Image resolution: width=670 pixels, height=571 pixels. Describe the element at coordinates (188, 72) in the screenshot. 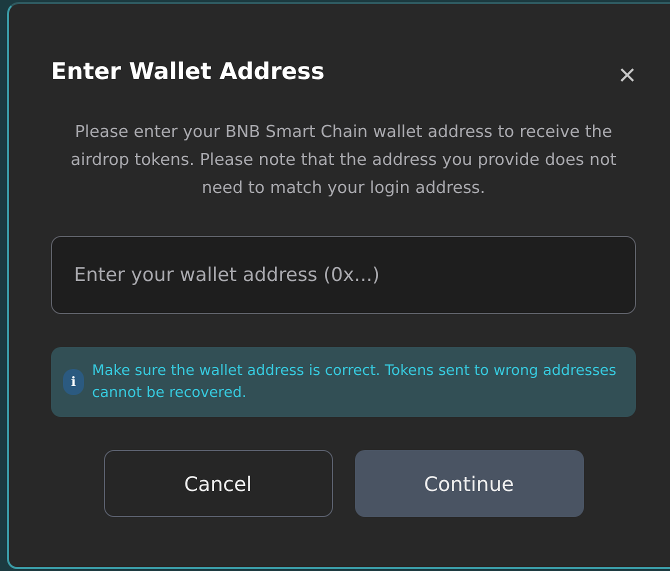

I see `dialog-title: Enter Wallet Address` at that location.